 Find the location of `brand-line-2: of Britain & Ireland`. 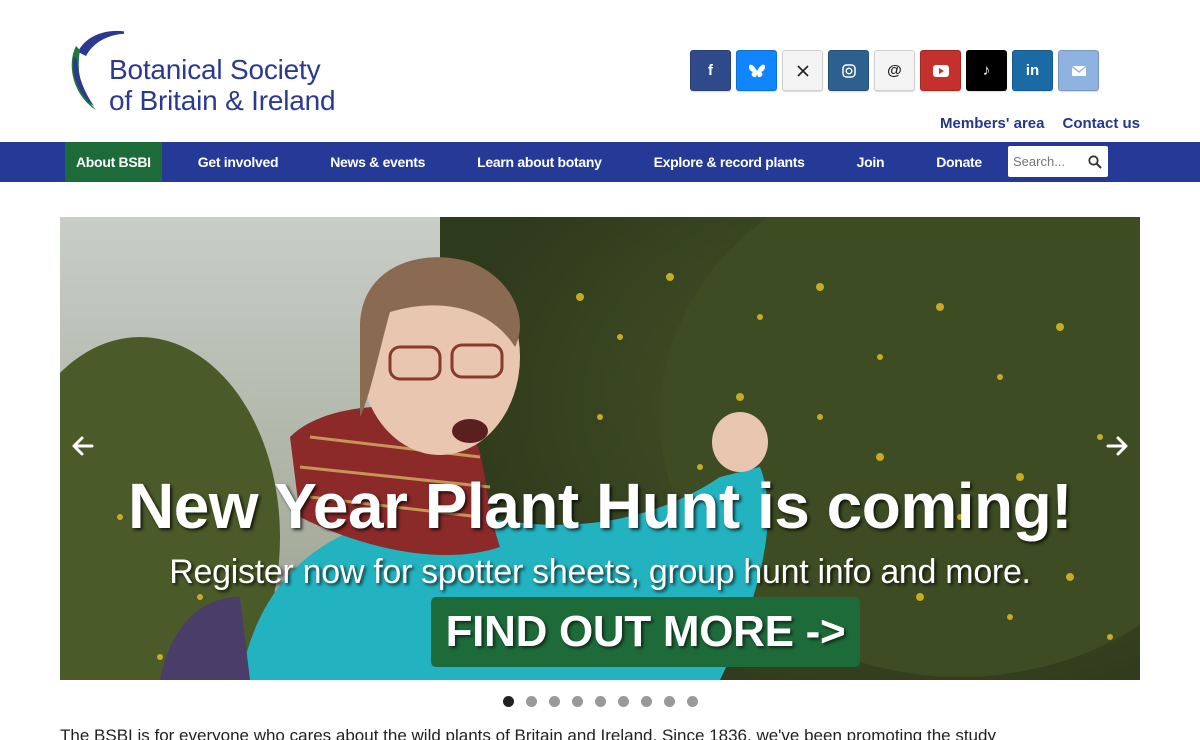

brand-line-2: of Britain & Ireland is located at coordinates (222, 100).